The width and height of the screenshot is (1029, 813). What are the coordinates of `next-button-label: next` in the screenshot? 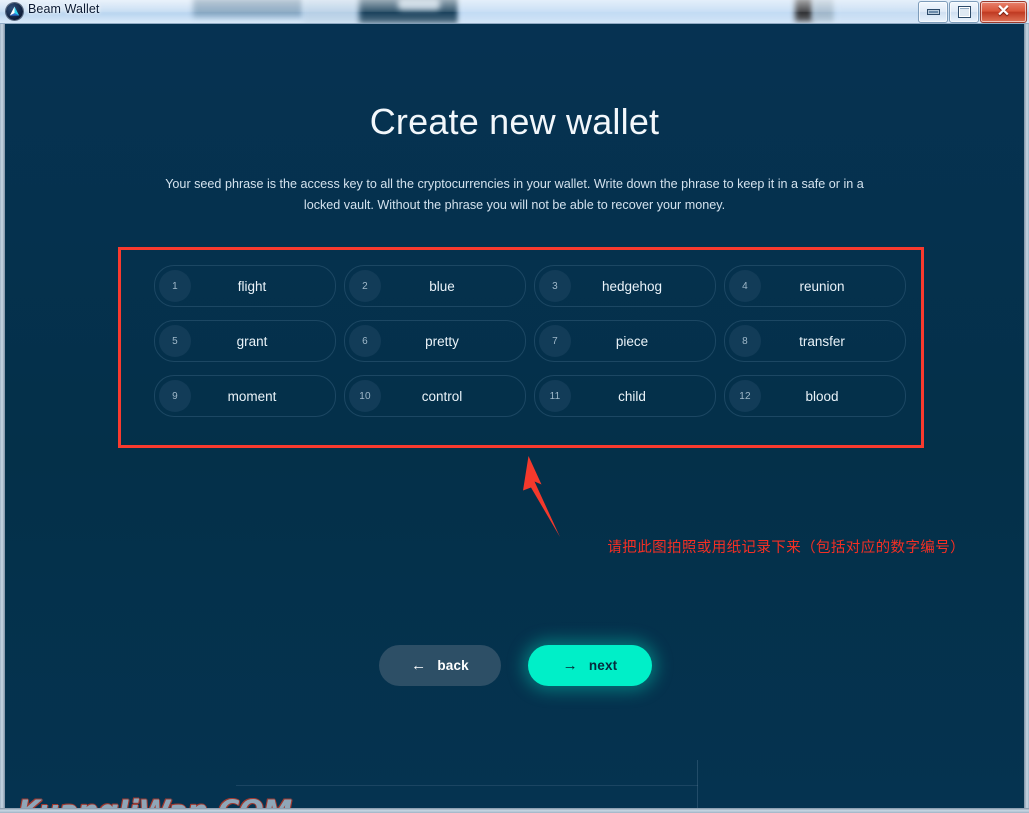 It's located at (603, 665).